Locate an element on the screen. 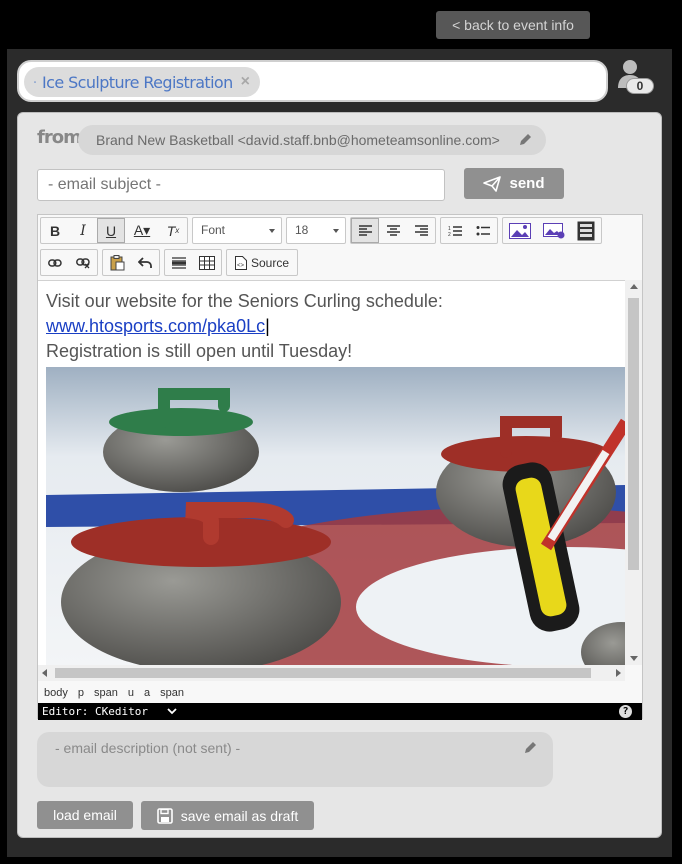  clipboard-group is located at coordinates (131, 262).